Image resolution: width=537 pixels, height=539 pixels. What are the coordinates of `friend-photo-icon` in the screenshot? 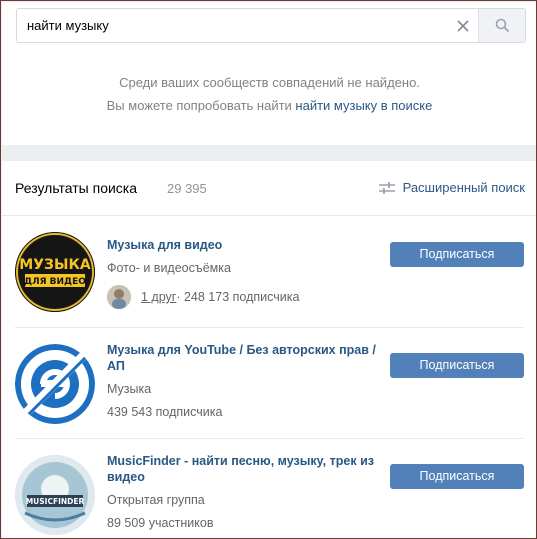 It's located at (119, 297).